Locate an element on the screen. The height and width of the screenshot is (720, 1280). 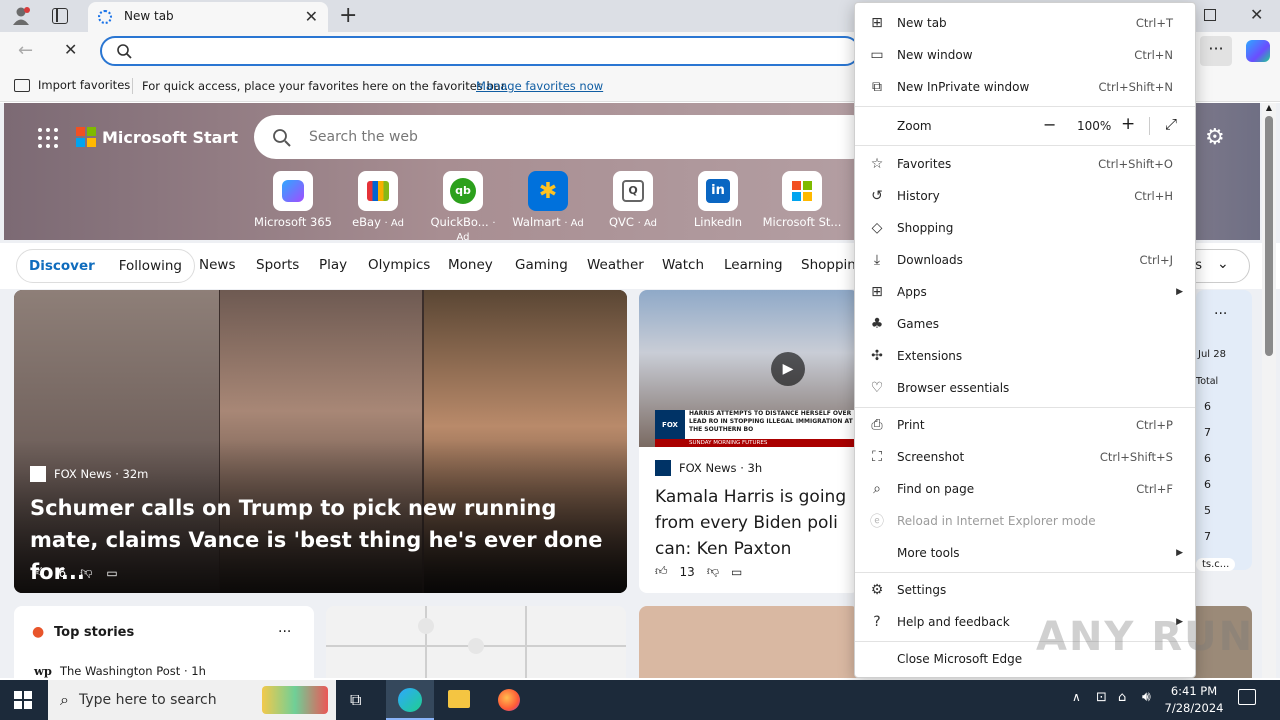
menu-extensions: ✣ Extensions is located at coordinates (1025, 356).